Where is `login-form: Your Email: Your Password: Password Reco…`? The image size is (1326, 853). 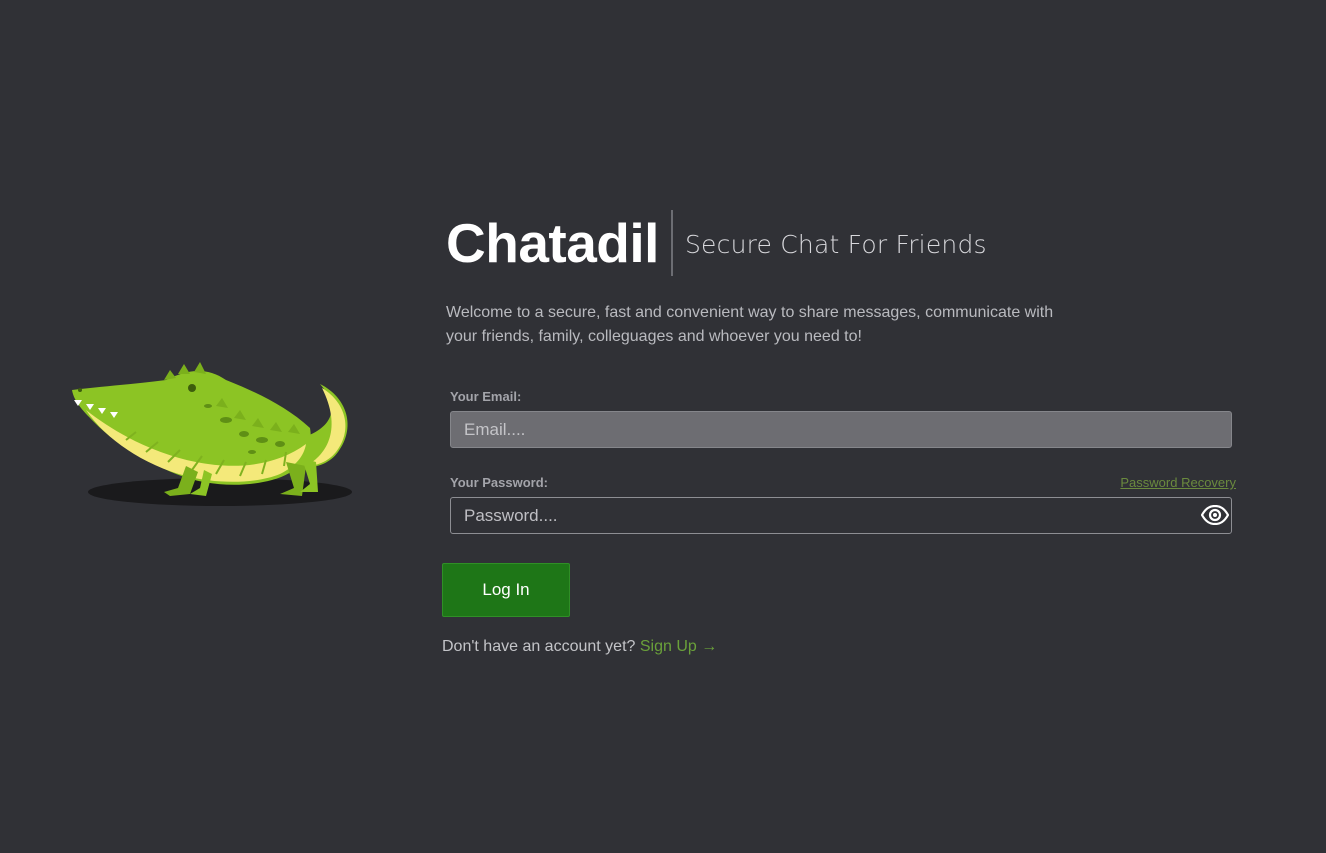 login-form: Your Email: Your Password: Password Reco… is located at coordinates (843, 461).